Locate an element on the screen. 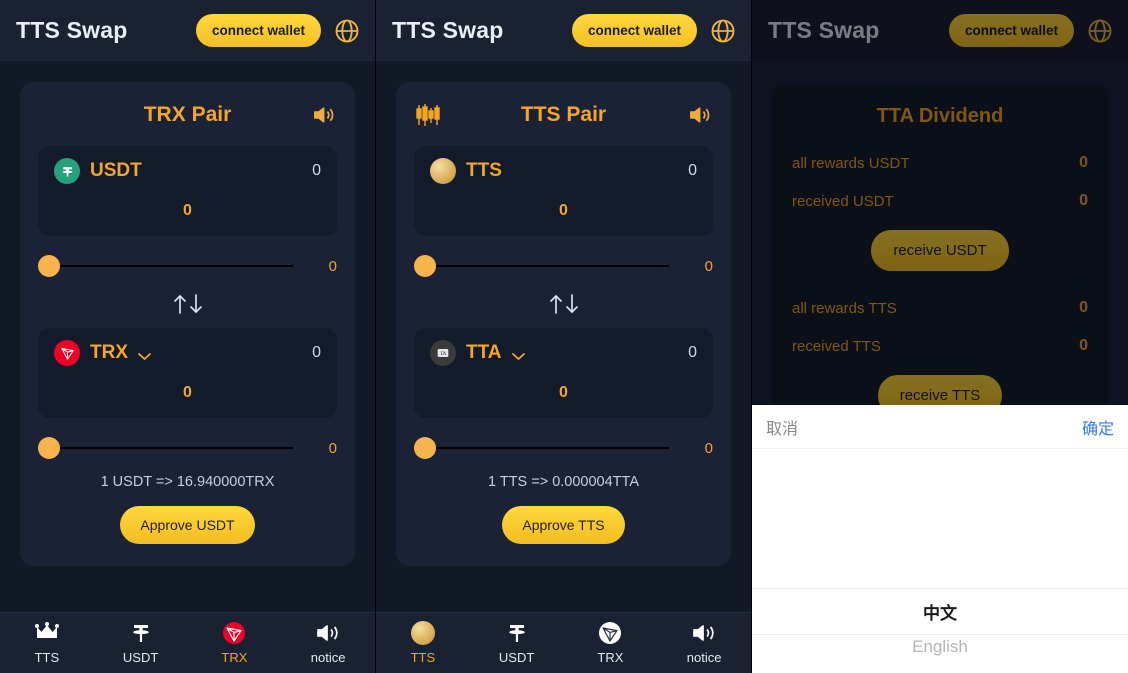 This screenshot has height=673, width=1128. nav-label: notice is located at coordinates (704, 657).